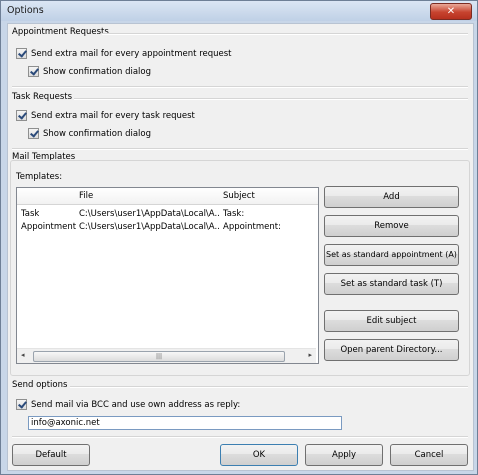  Describe the element at coordinates (30, 214) in the screenshot. I see `row-name: Task` at that location.